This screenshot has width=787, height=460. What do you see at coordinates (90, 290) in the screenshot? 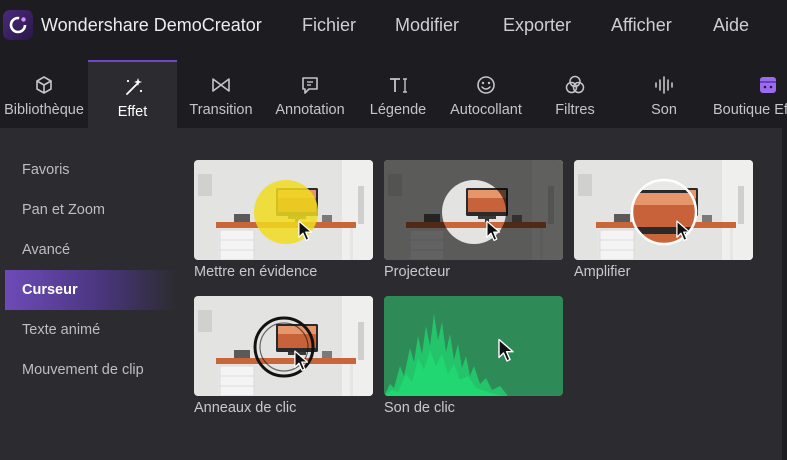
I see `sidebar-item-curseur: Curseur` at bounding box center [90, 290].